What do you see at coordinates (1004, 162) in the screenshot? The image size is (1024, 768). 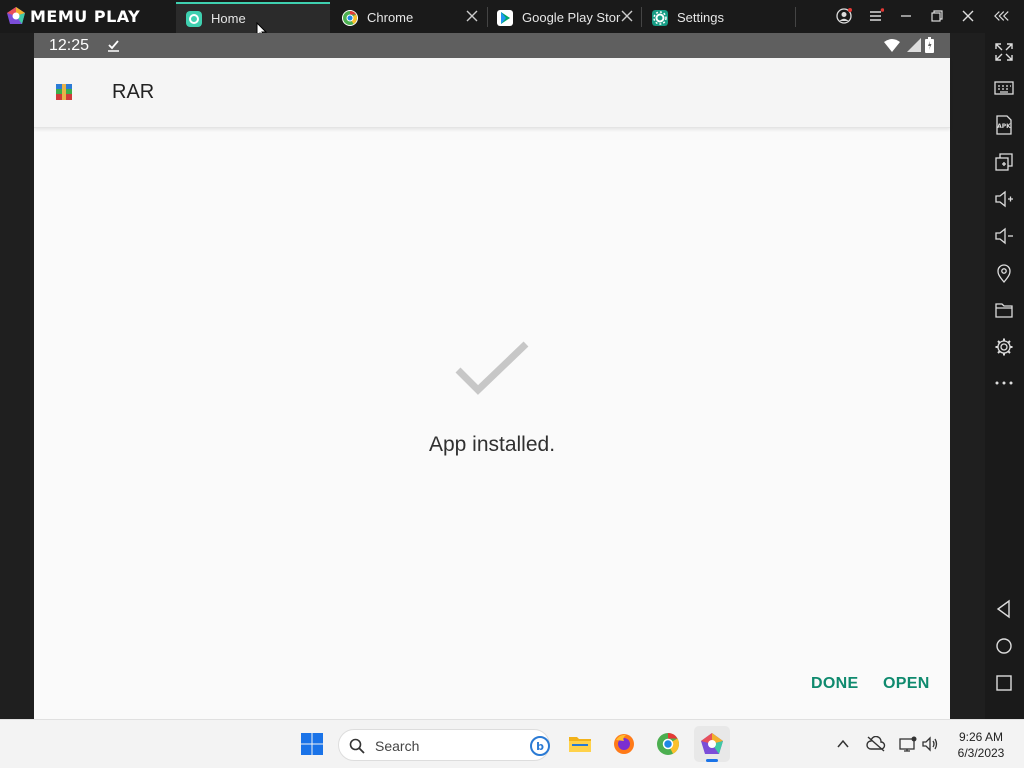 I see `multi-window-icon` at bounding box center [1004, 162].